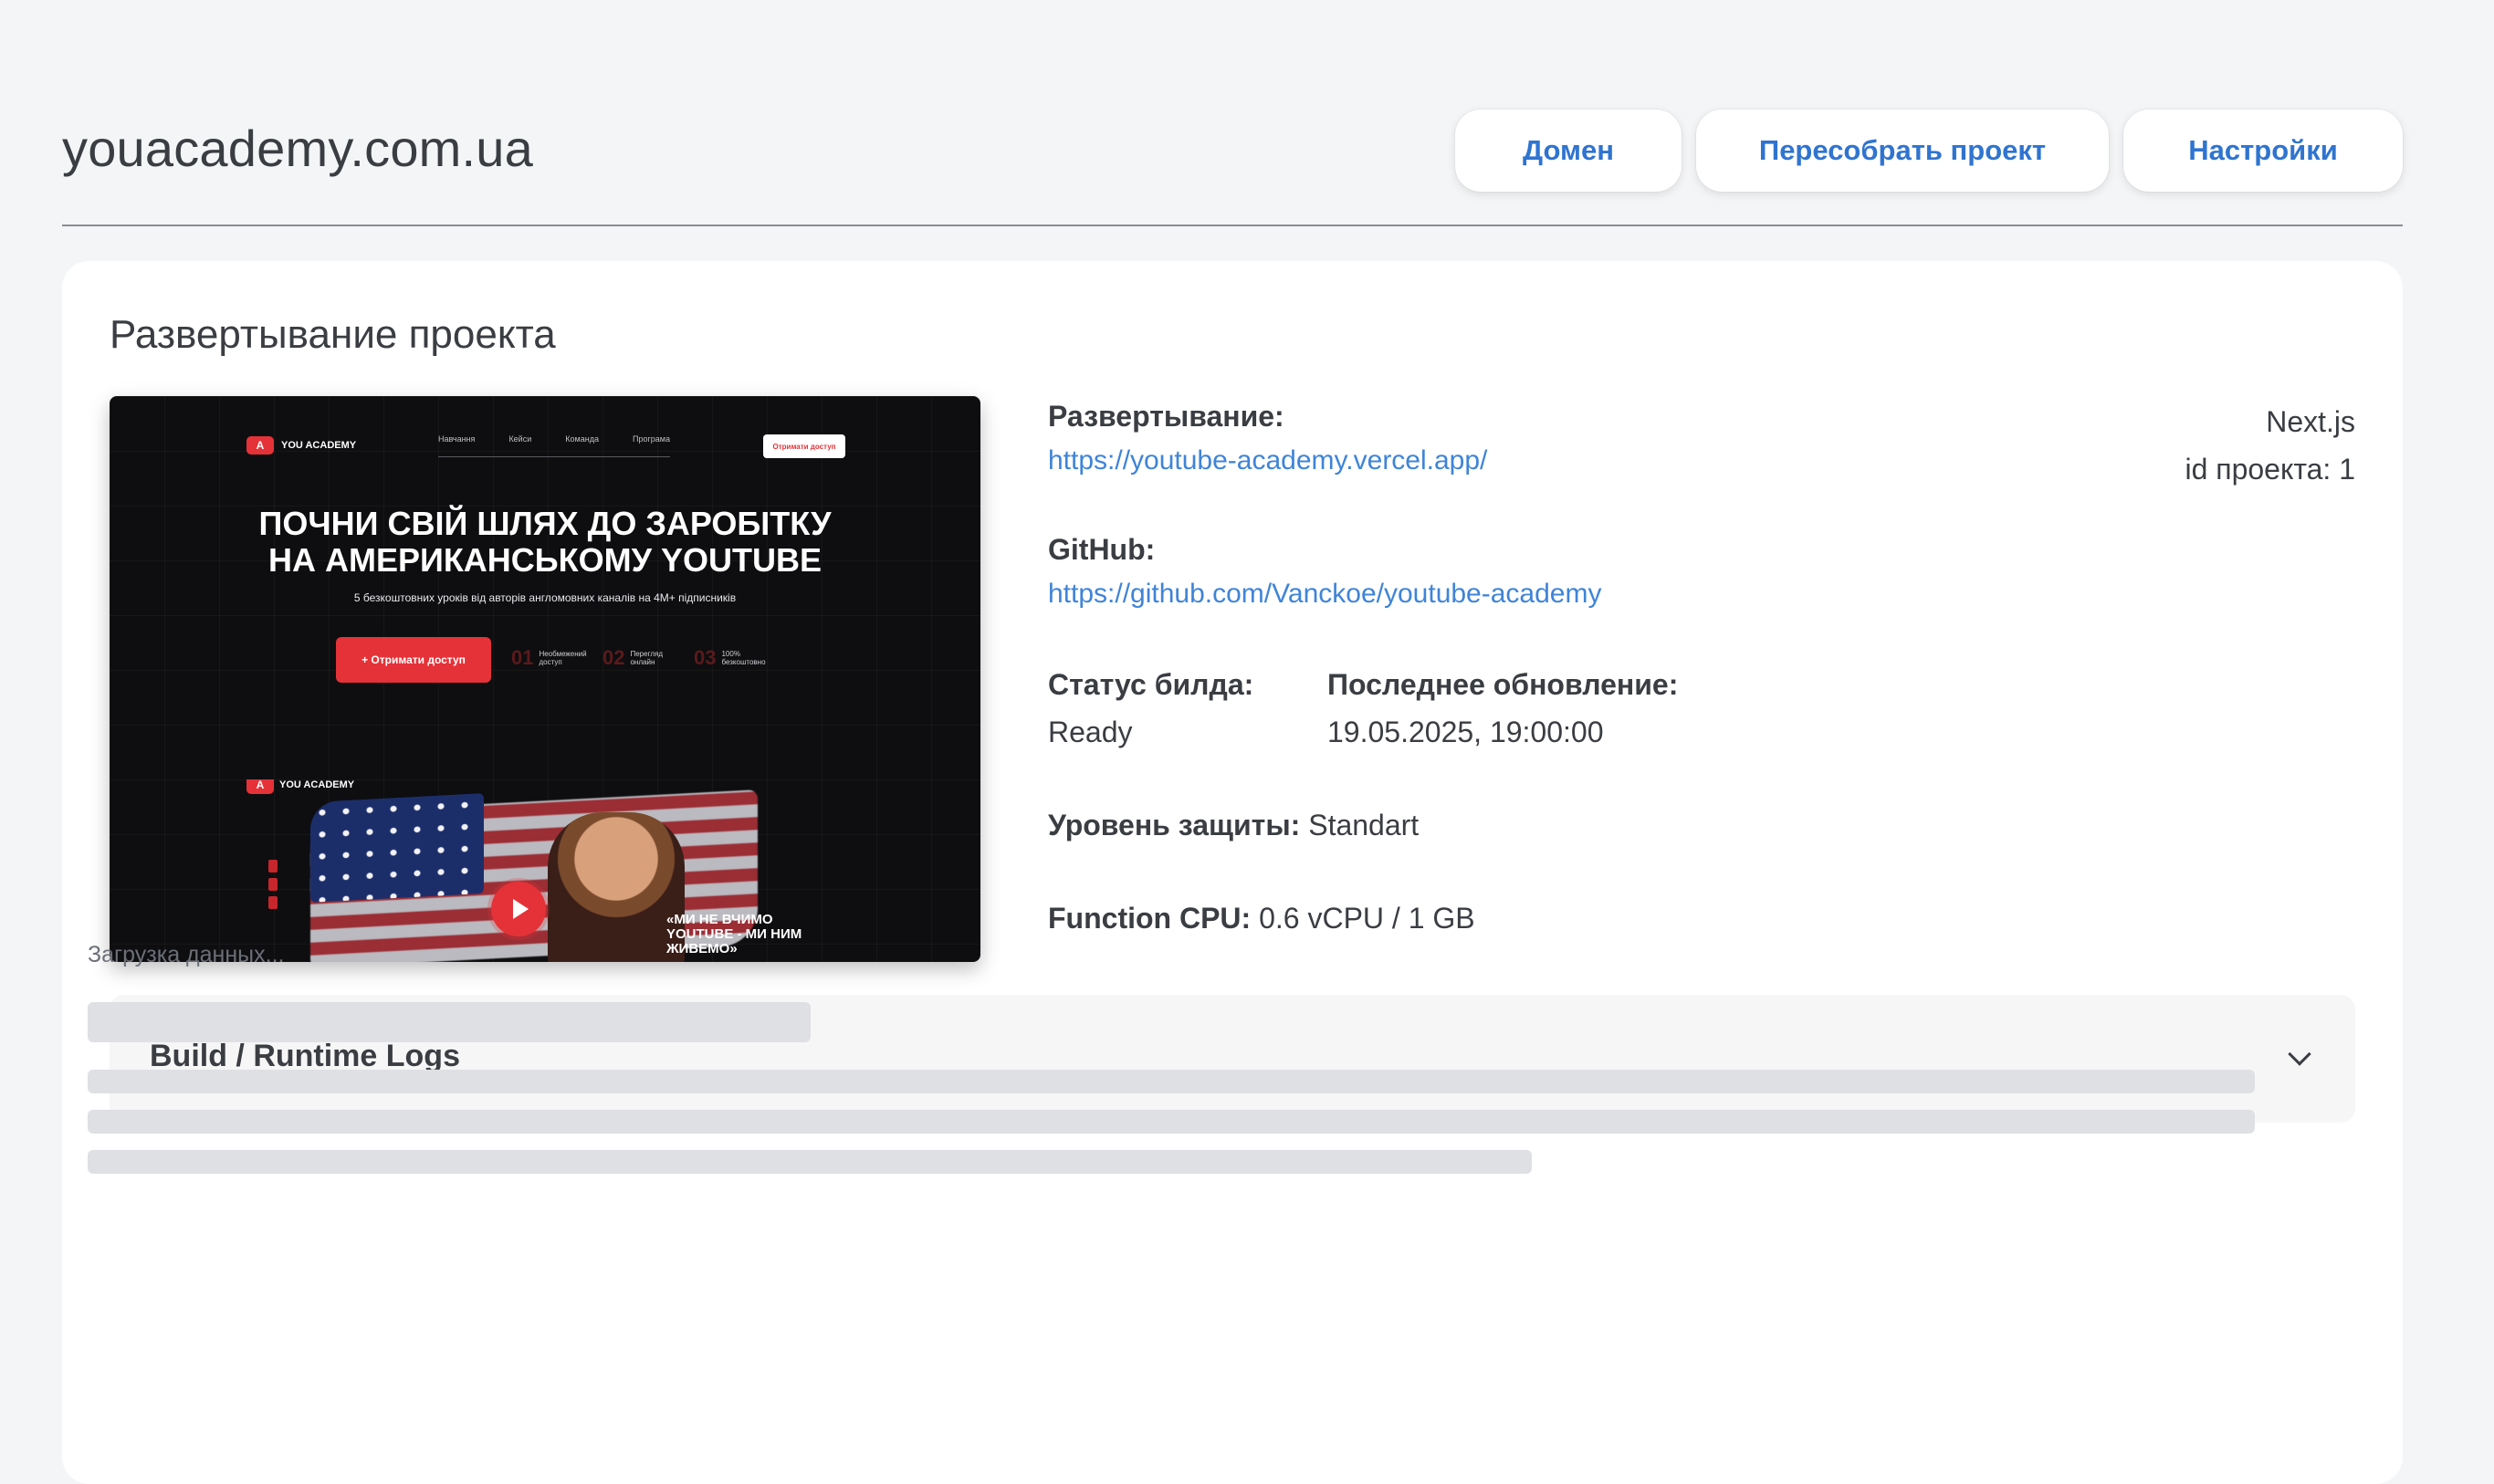  Describe the element at coordinates (1151, 684) in the screenshot. I see `build-status-label: Статус билда:` at that location.